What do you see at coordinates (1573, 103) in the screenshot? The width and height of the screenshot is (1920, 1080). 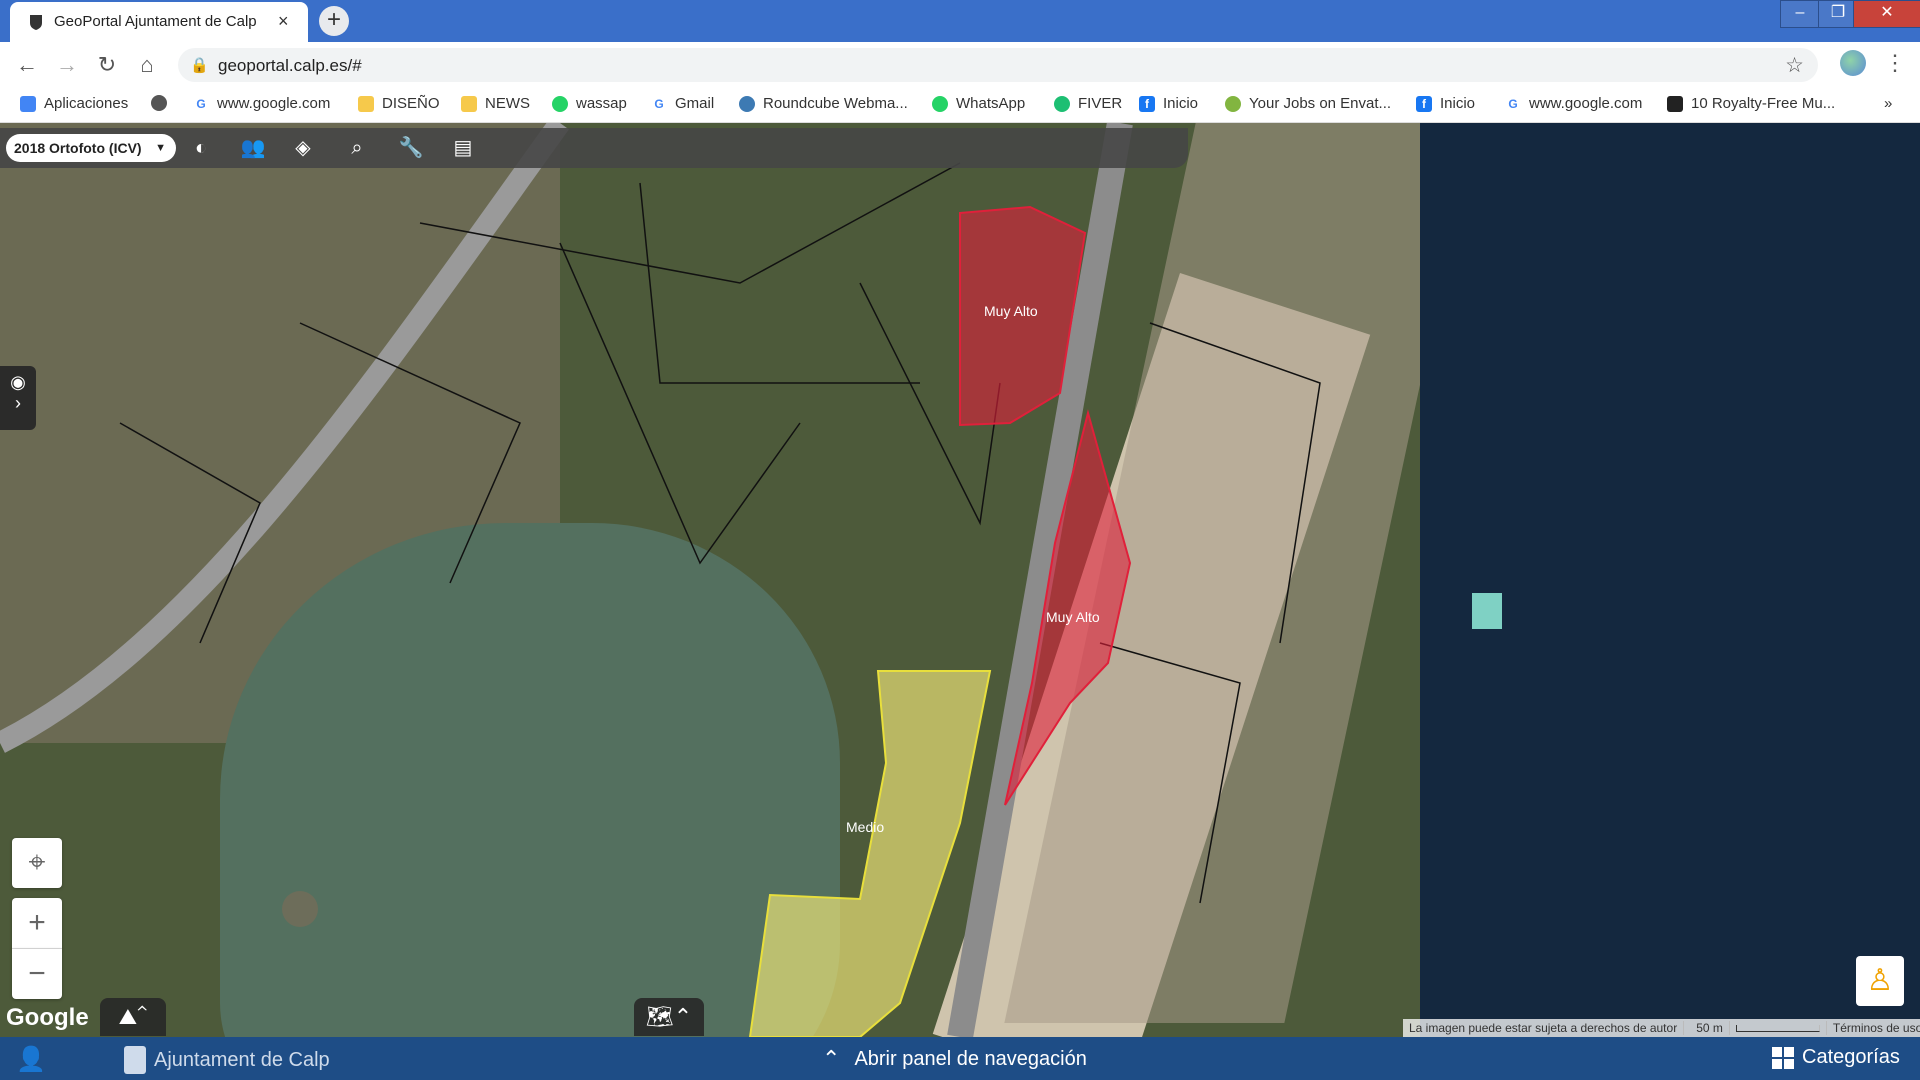 I see `bookmark-google-2: Gwww.google.com` at bounding box center [1573, 103].